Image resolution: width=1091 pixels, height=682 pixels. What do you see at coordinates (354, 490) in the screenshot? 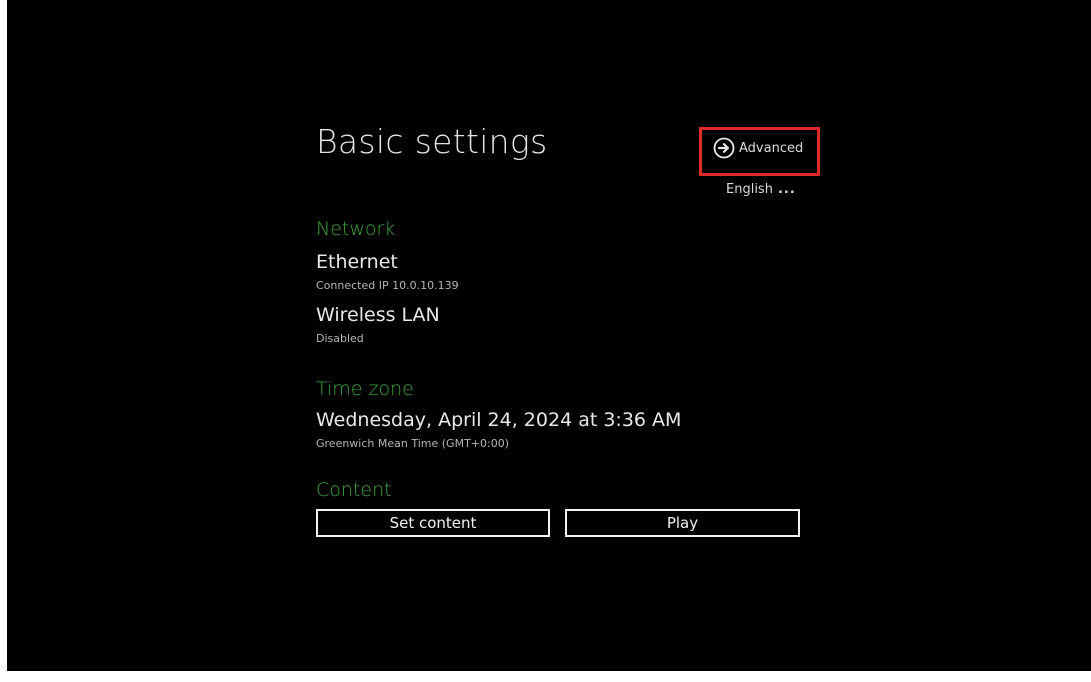
I see `content-section-title: Content` at bounding box center [354, 490].